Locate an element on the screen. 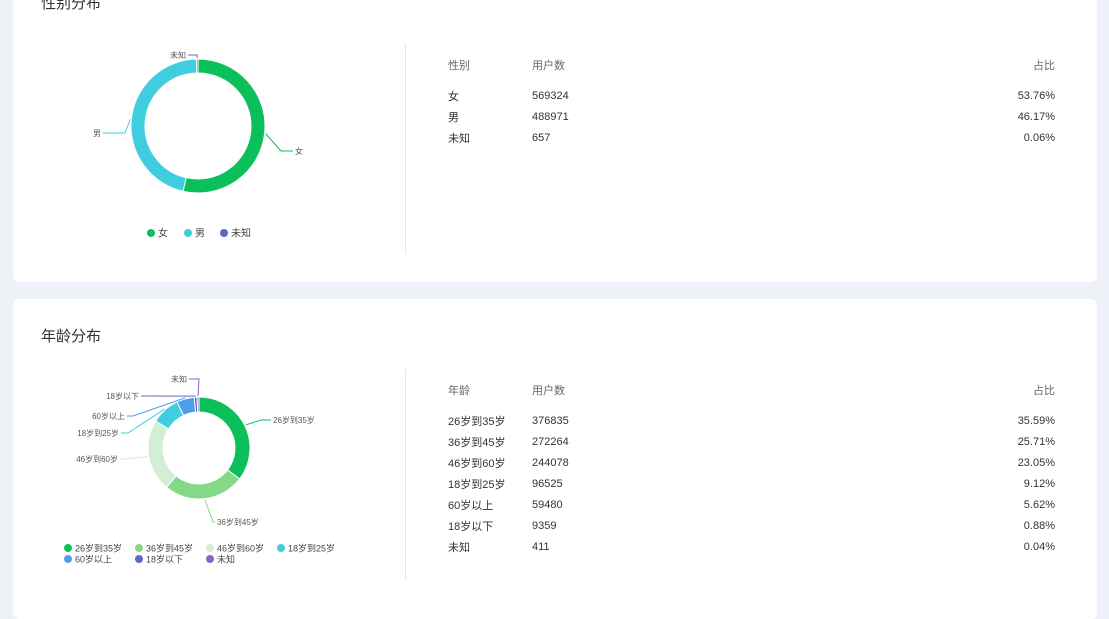 Image resolution: width=1109 pixels, height=619 pixels. age-header-label: 年龄 is located at coordinates (490, 390).